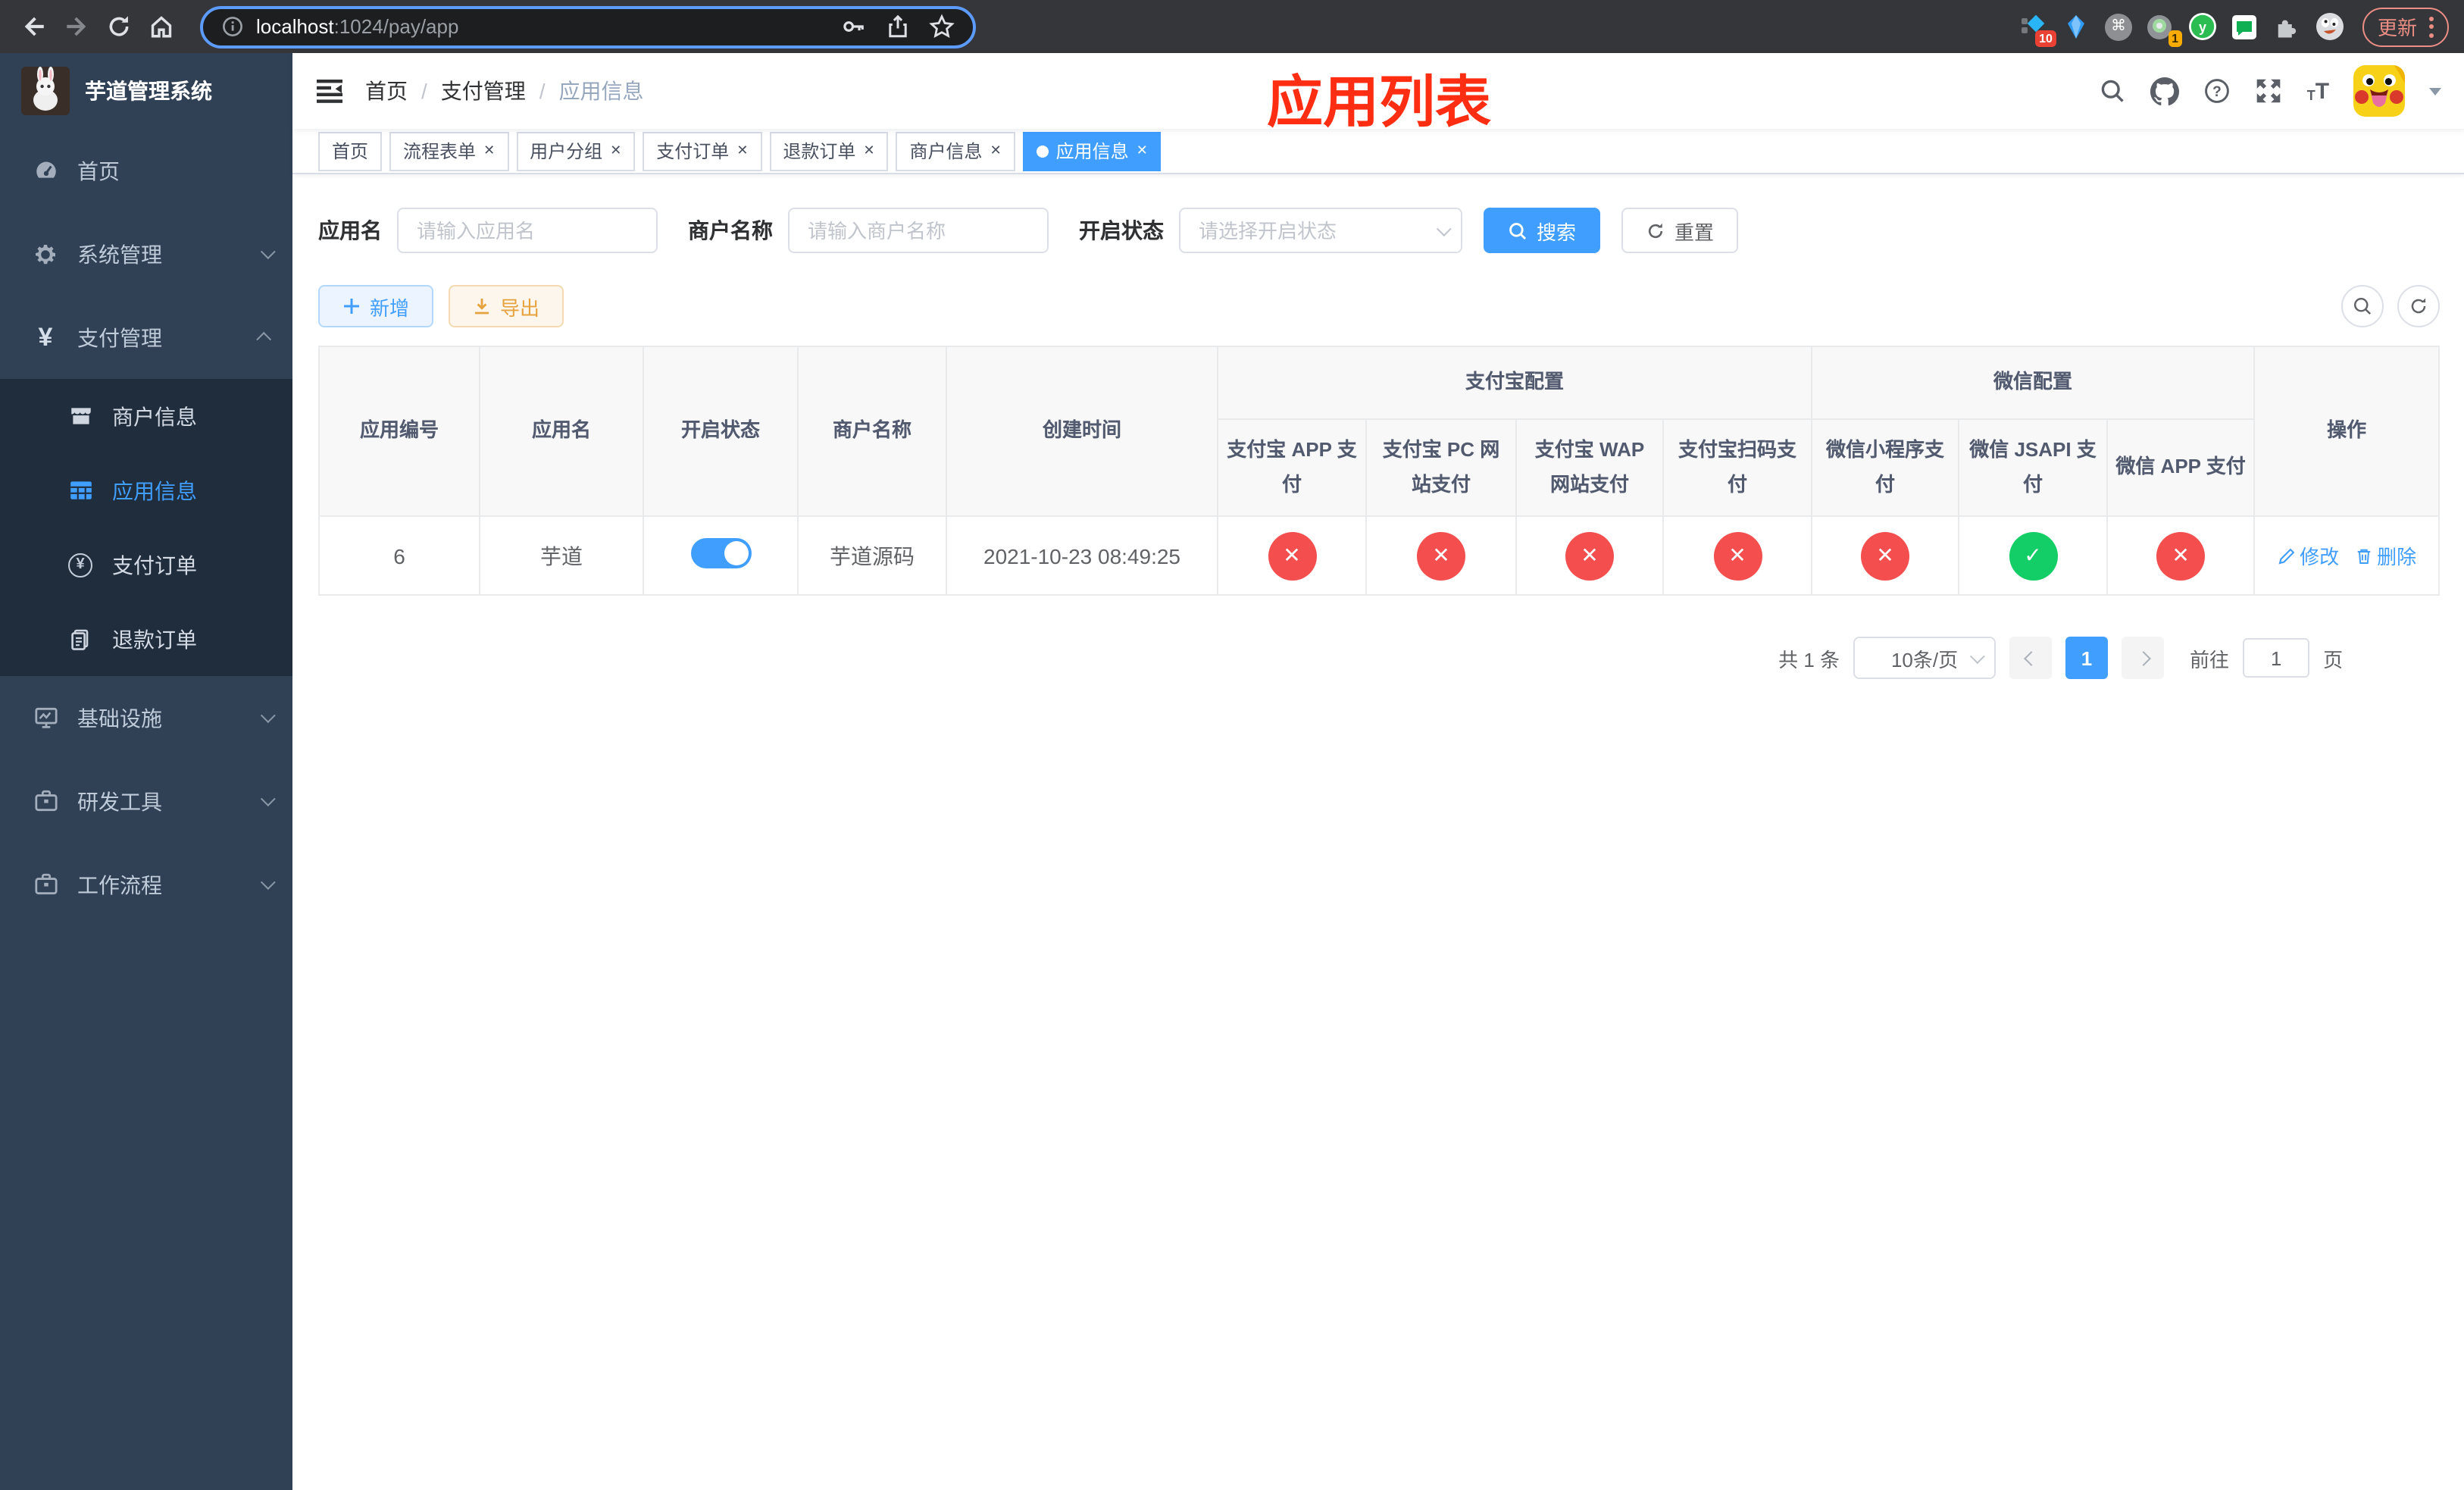  What do you see at coordinates (330, 91) in the screenshot?
I see `sidebar-collapse-icon` at bounding box center [330, 91].